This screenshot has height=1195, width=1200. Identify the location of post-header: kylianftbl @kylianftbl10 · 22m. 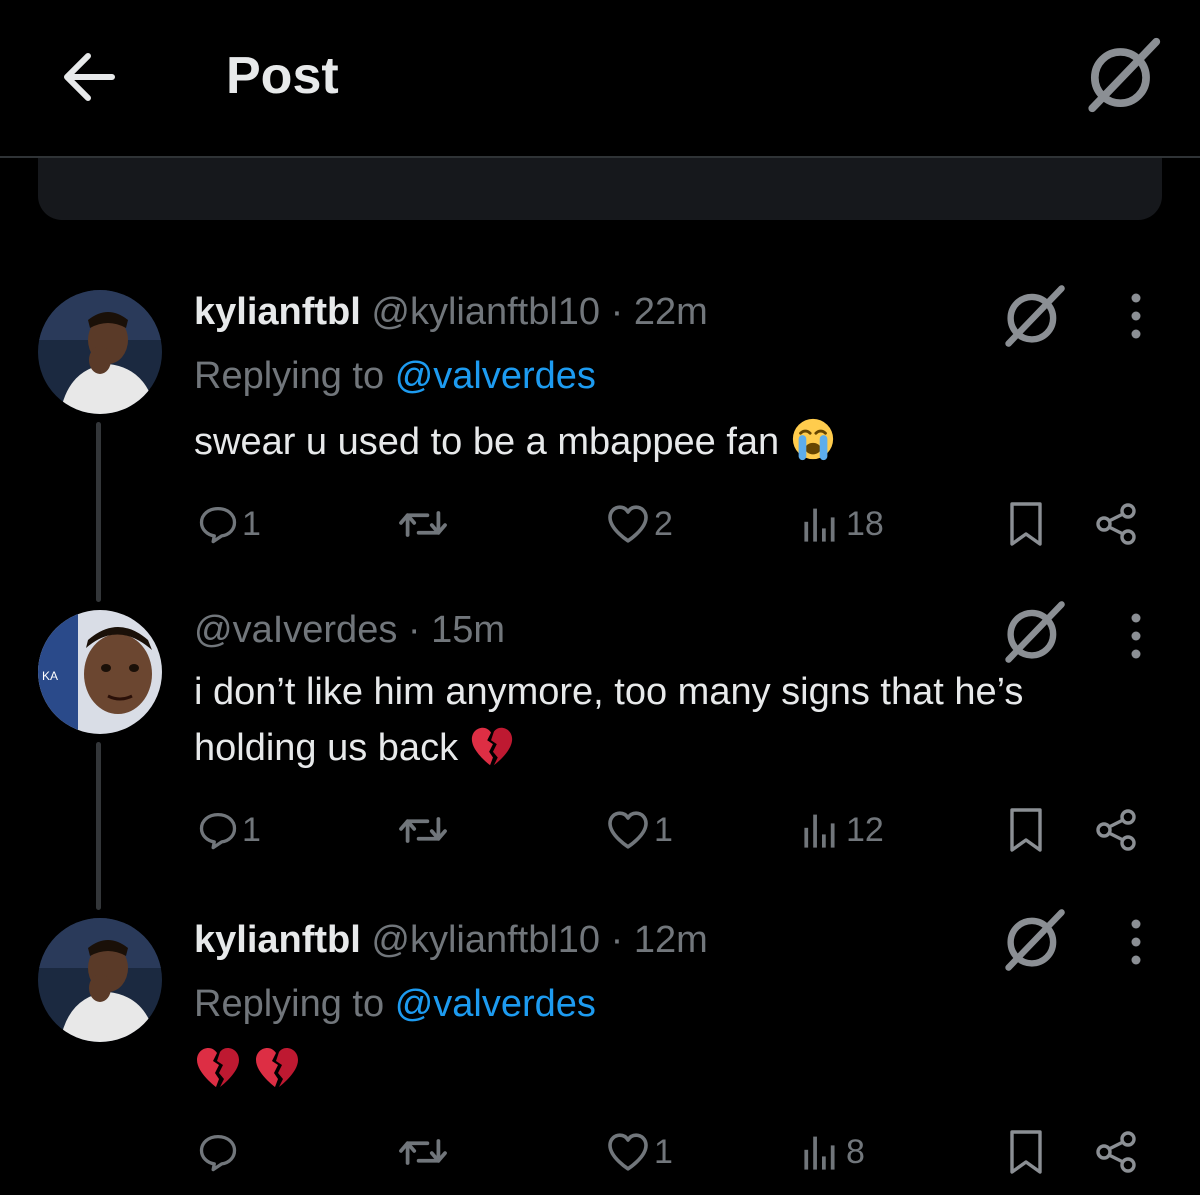
(451, 312).